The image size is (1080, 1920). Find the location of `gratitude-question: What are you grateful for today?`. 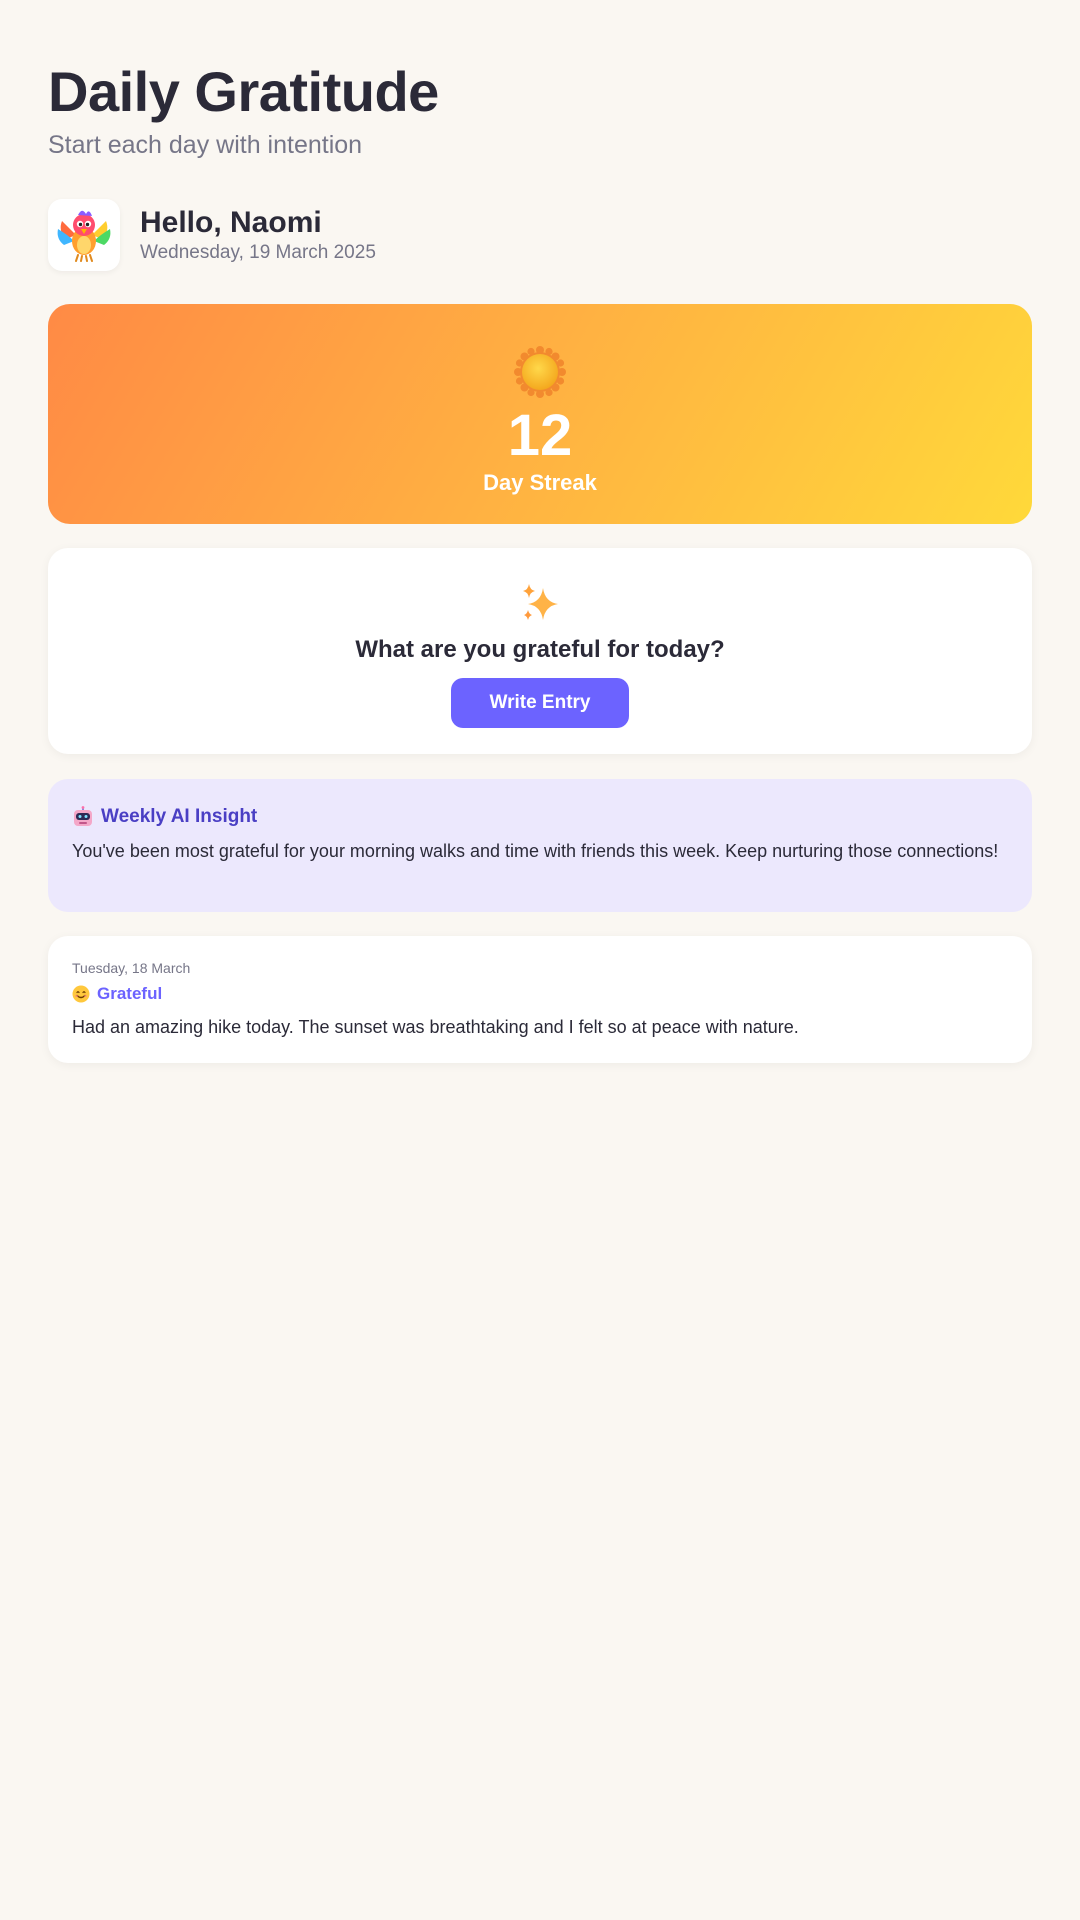

gratitude-question: What are you grateful for today? is located at coordinates (540, 649).